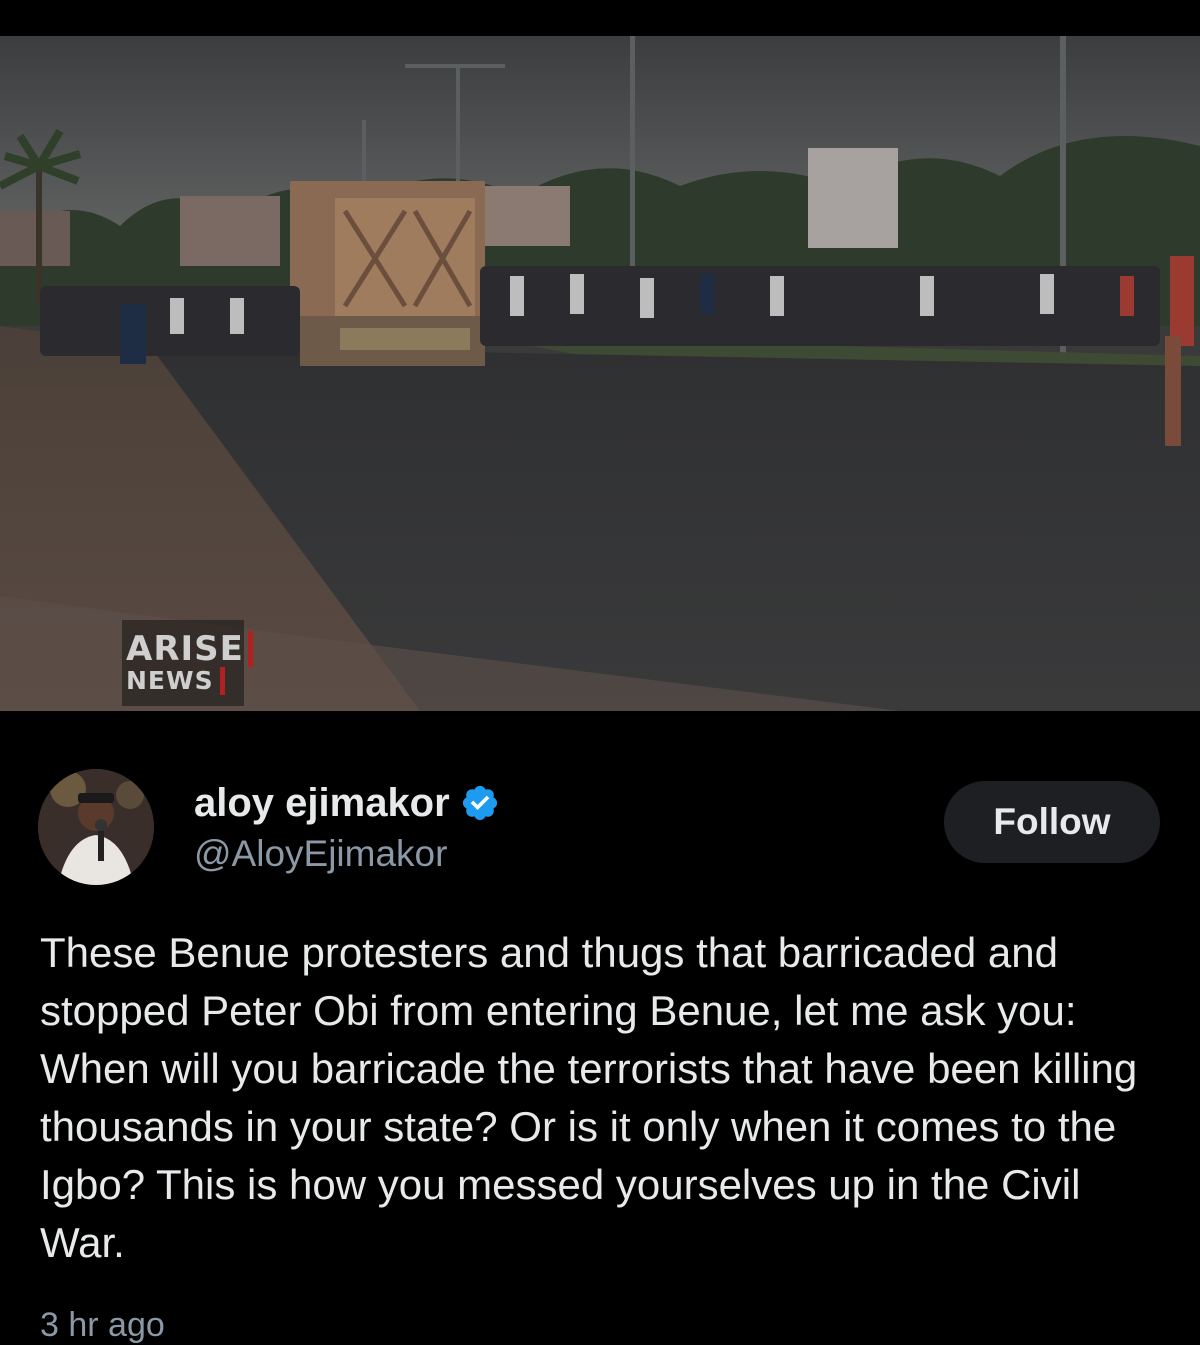 The height and width of the screenshot is (1345, 1200). Describe the element at coordinates (187, 663) in the screenshot. I see `arise-news-logo: ARISE NEWS` at that location.